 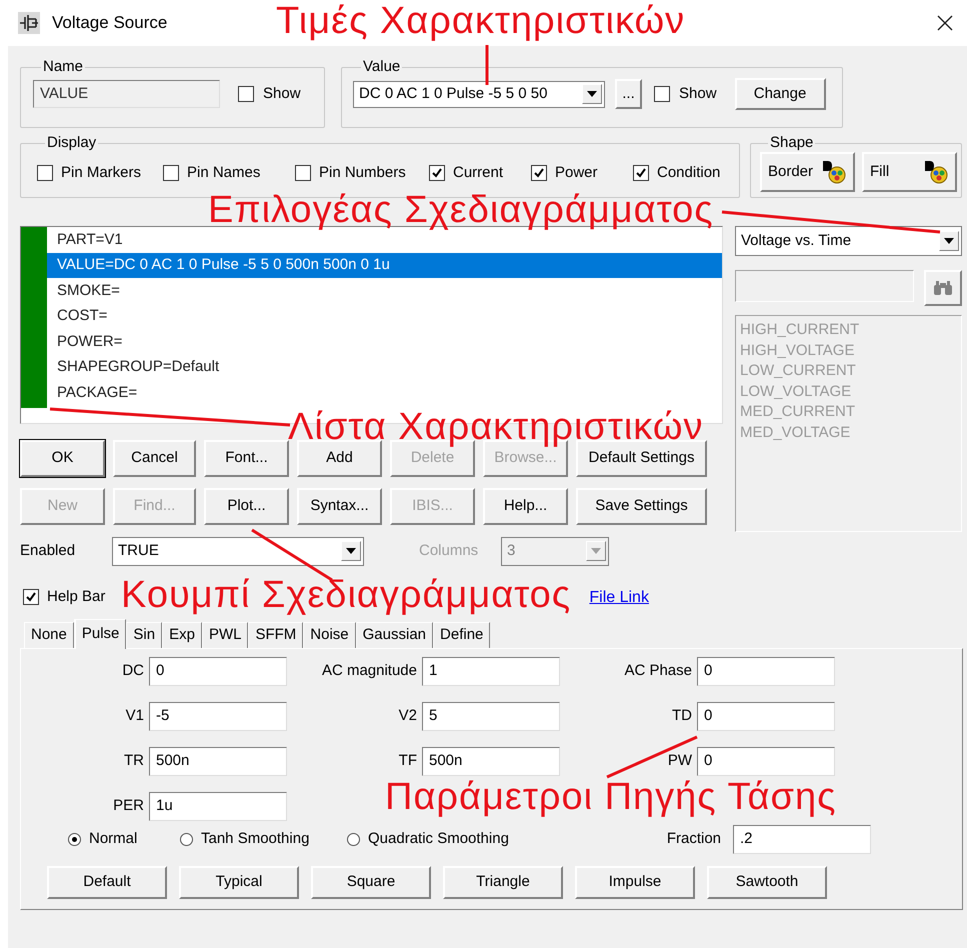 What do you see at coordinates (945, 23) in the screenshot?
I see `close-icon` at bounding box center [945, 23].